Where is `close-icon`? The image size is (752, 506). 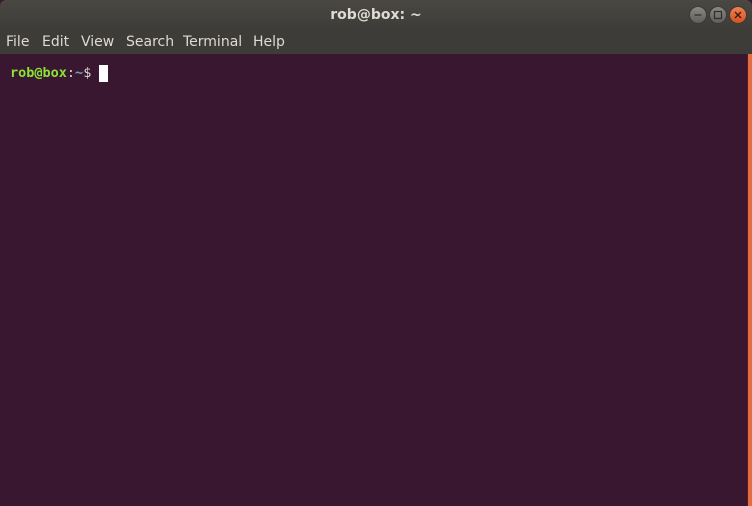
close-icon is located at coordinates (738, 15).